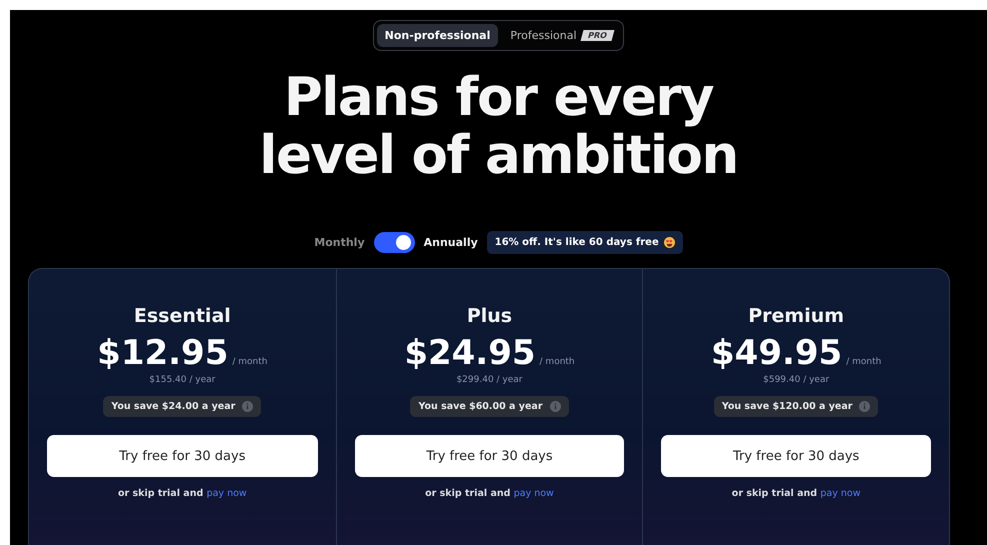 The height and width of the screenshot is (545, 987). Describe the element at coordinates (669, 242) in the screenshot. I see `heart-eyes-emoji-icon` at that location.